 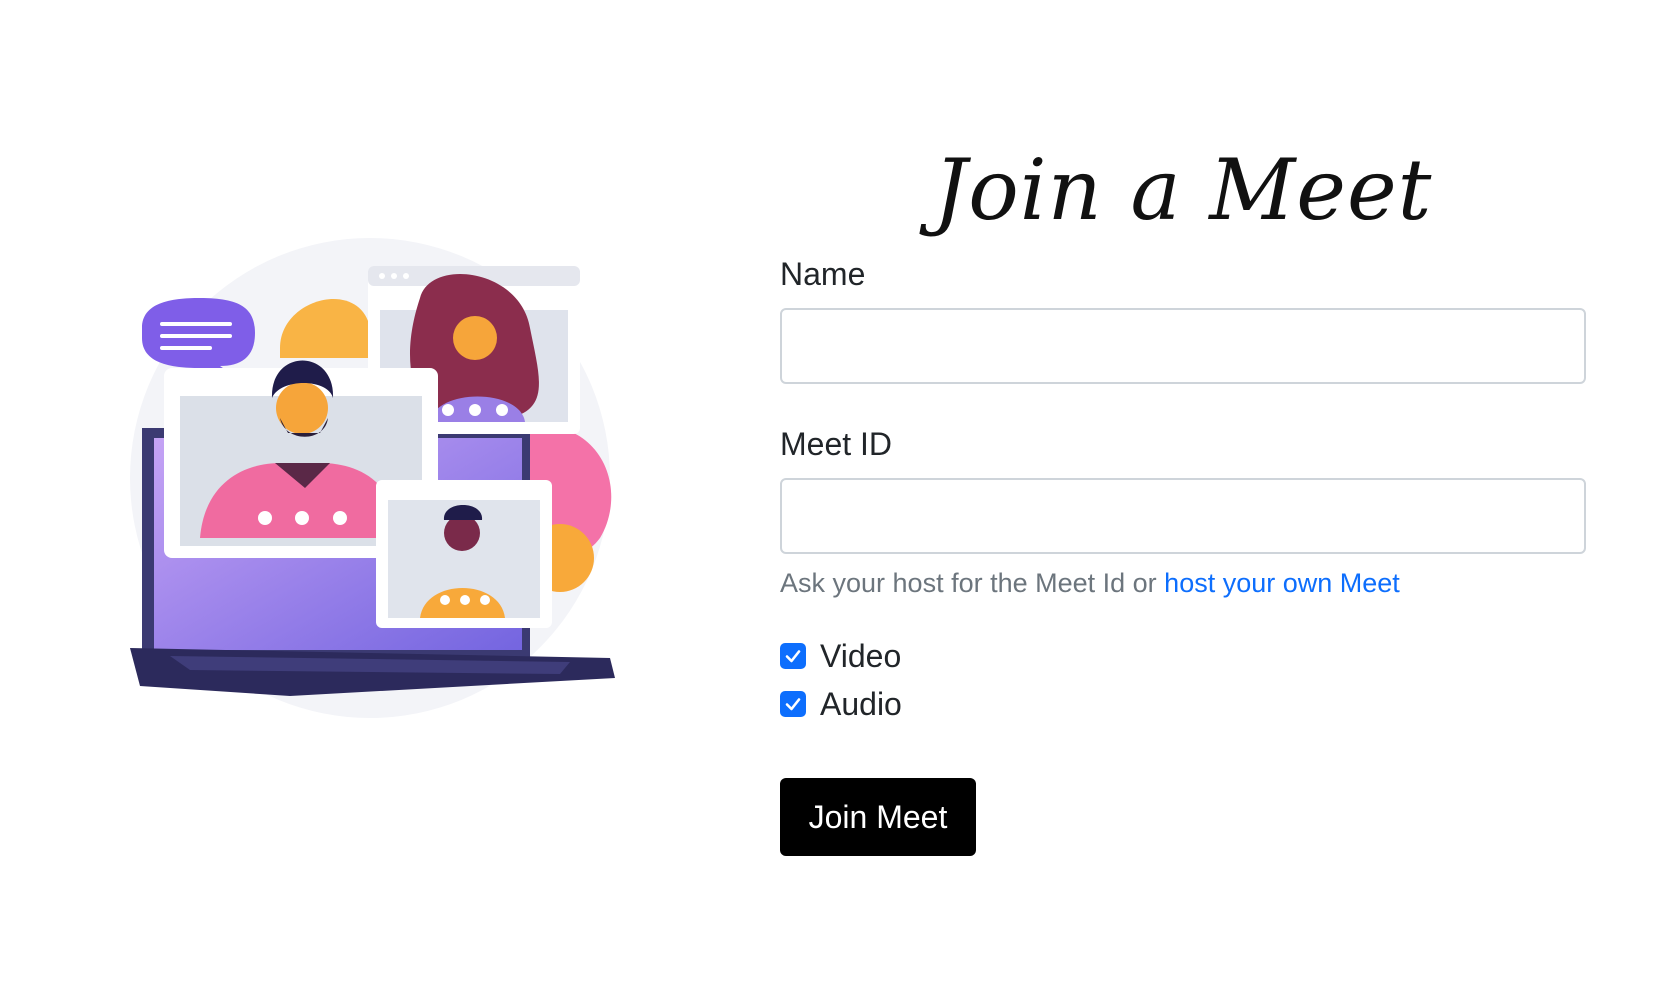 I want to click on join-meet-button: Join Meet, so click(x=878, y=817).